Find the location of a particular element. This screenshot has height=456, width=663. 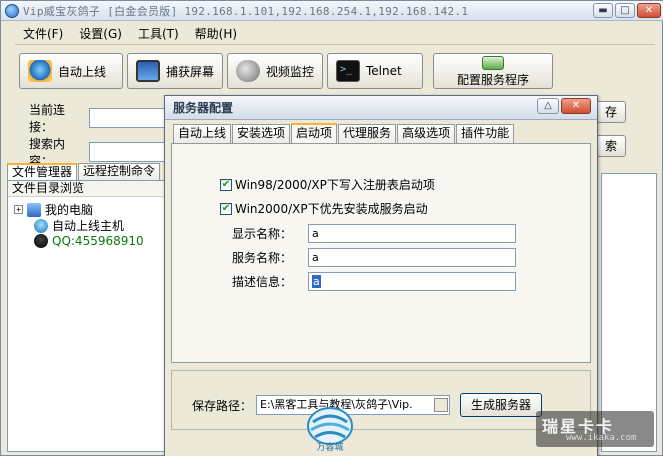

monitor-icon is located at coordinates (148, 71).